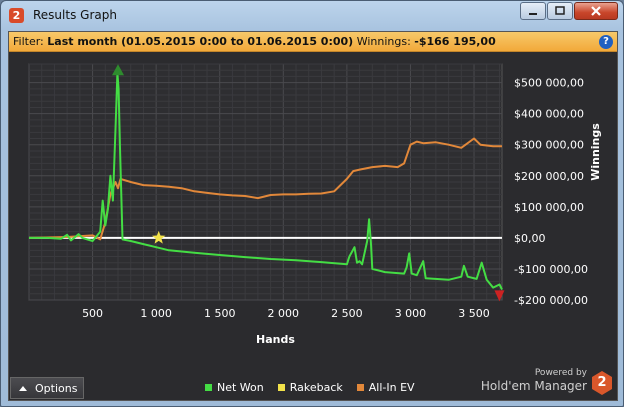 This screenshot has height=407, width=624. I want to click on legend-label: All-In EV, so click(391, 387).